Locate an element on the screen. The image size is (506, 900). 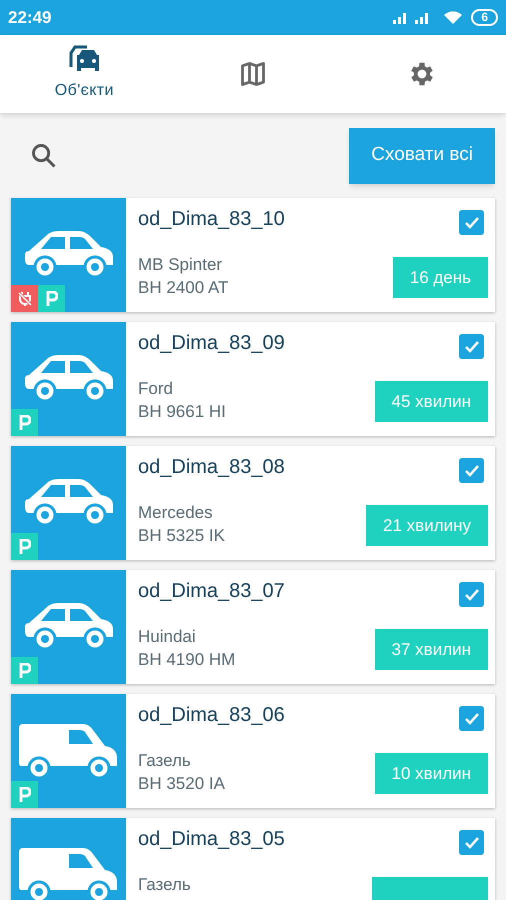
vehicle-name: od_Dima_83_06 is located at coordinates (211, 715).